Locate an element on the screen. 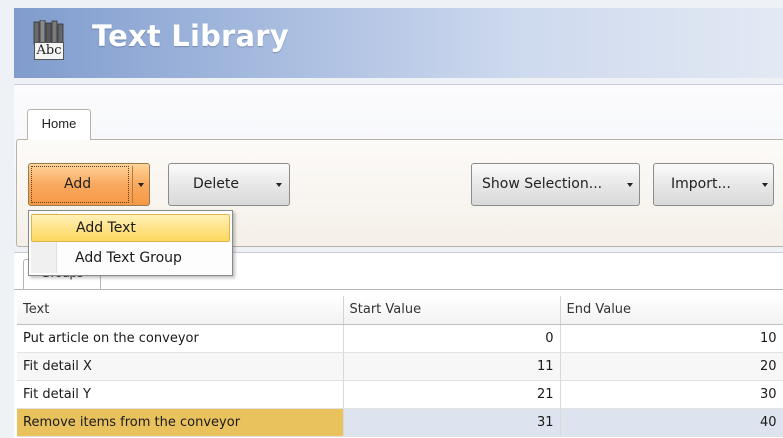 The image size is (783, 438). cell-end-value: 10 is located at coordinates (671, 338).